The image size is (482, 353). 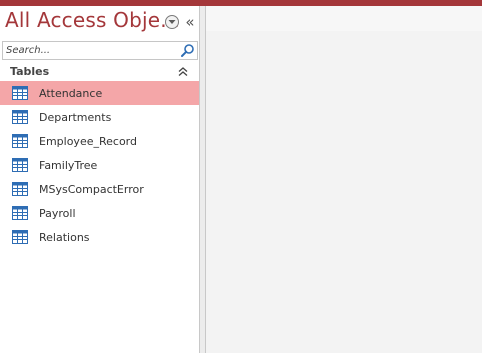 I want to click on shutter-bar-collapse-button: «, so click(x=190, y=22).